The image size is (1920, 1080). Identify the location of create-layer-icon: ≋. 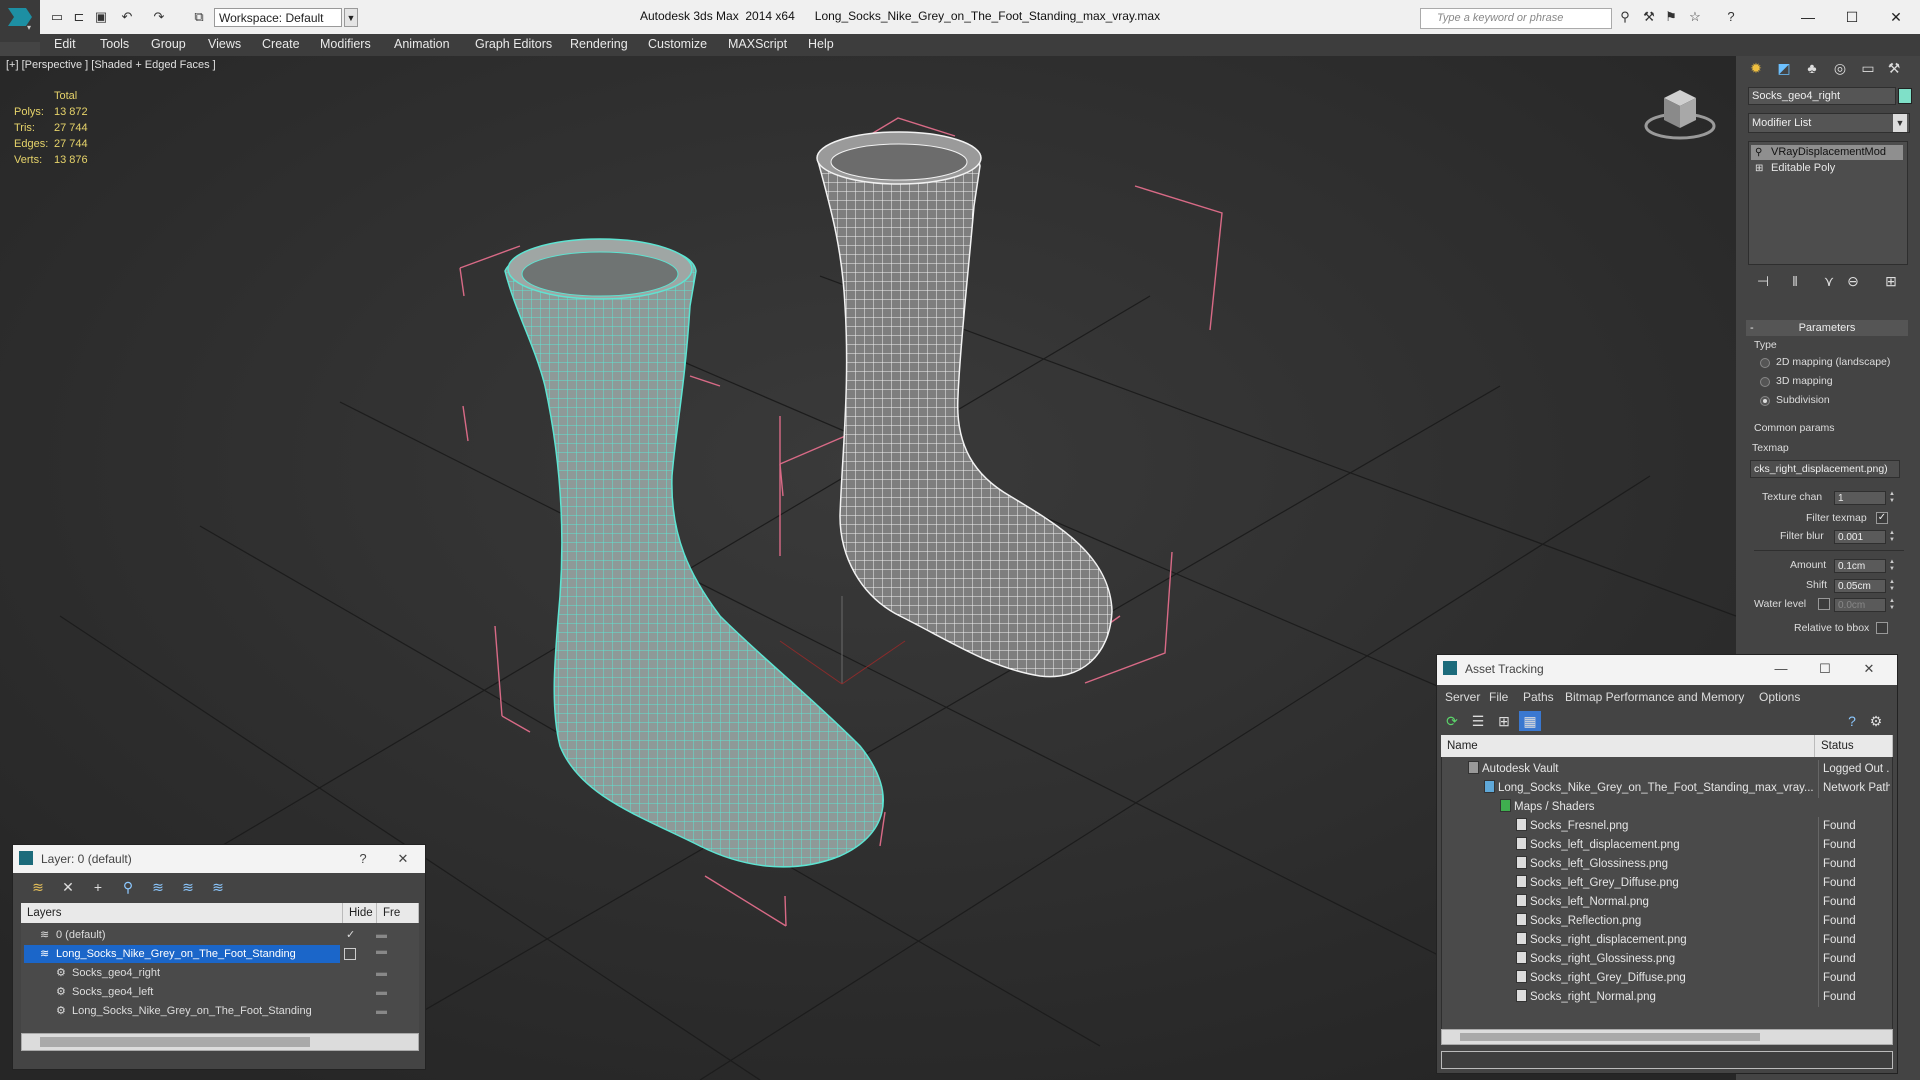
(38, 887).